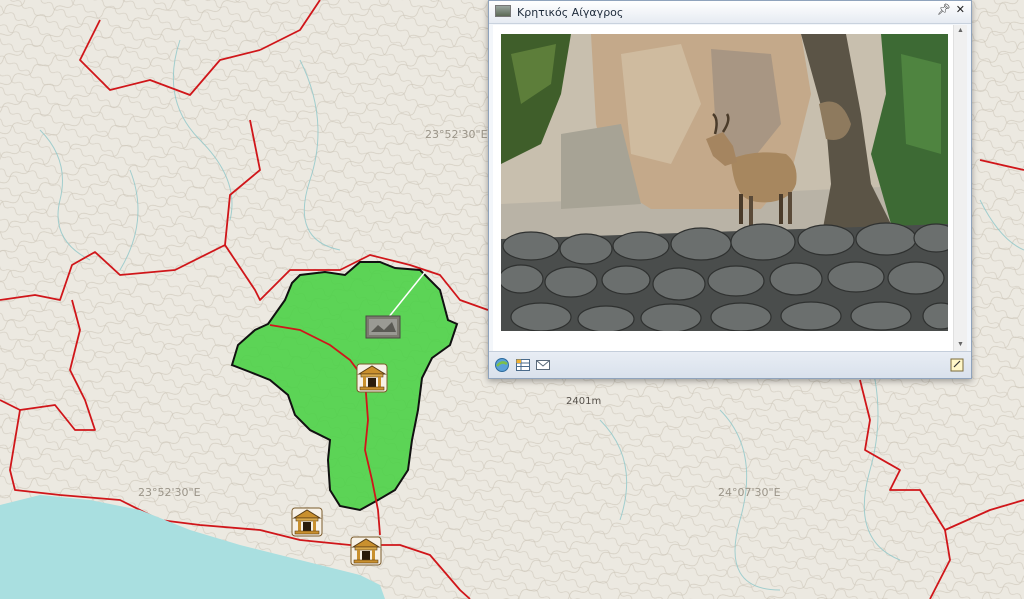 This screenshot has height=599, width=1024. I want to click on coordinate-label: 24°07'30"E, so click(749, 492).